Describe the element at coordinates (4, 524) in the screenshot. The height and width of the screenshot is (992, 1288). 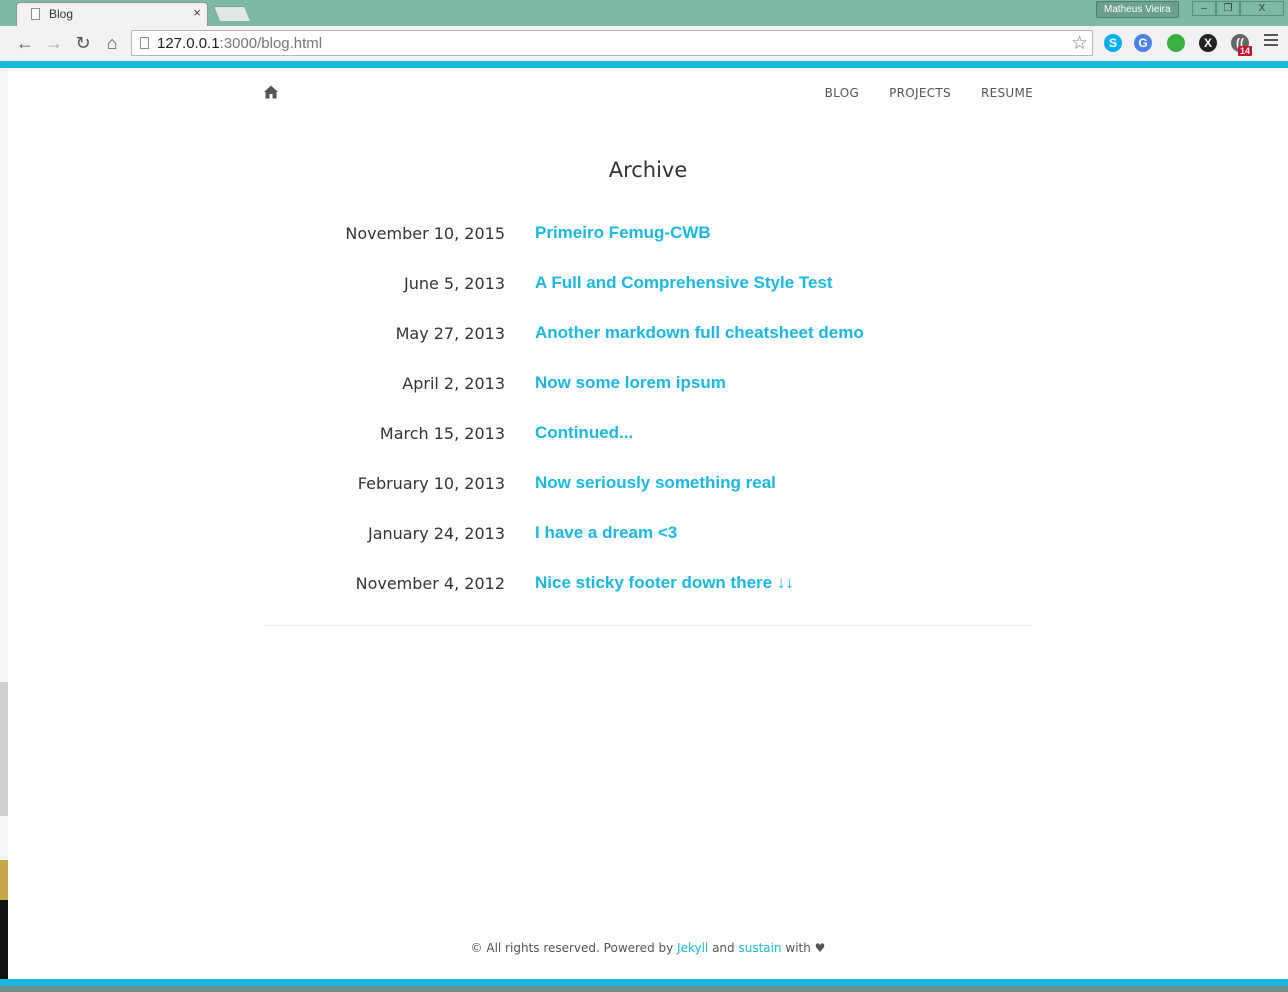
I see `left-edge` at that location.